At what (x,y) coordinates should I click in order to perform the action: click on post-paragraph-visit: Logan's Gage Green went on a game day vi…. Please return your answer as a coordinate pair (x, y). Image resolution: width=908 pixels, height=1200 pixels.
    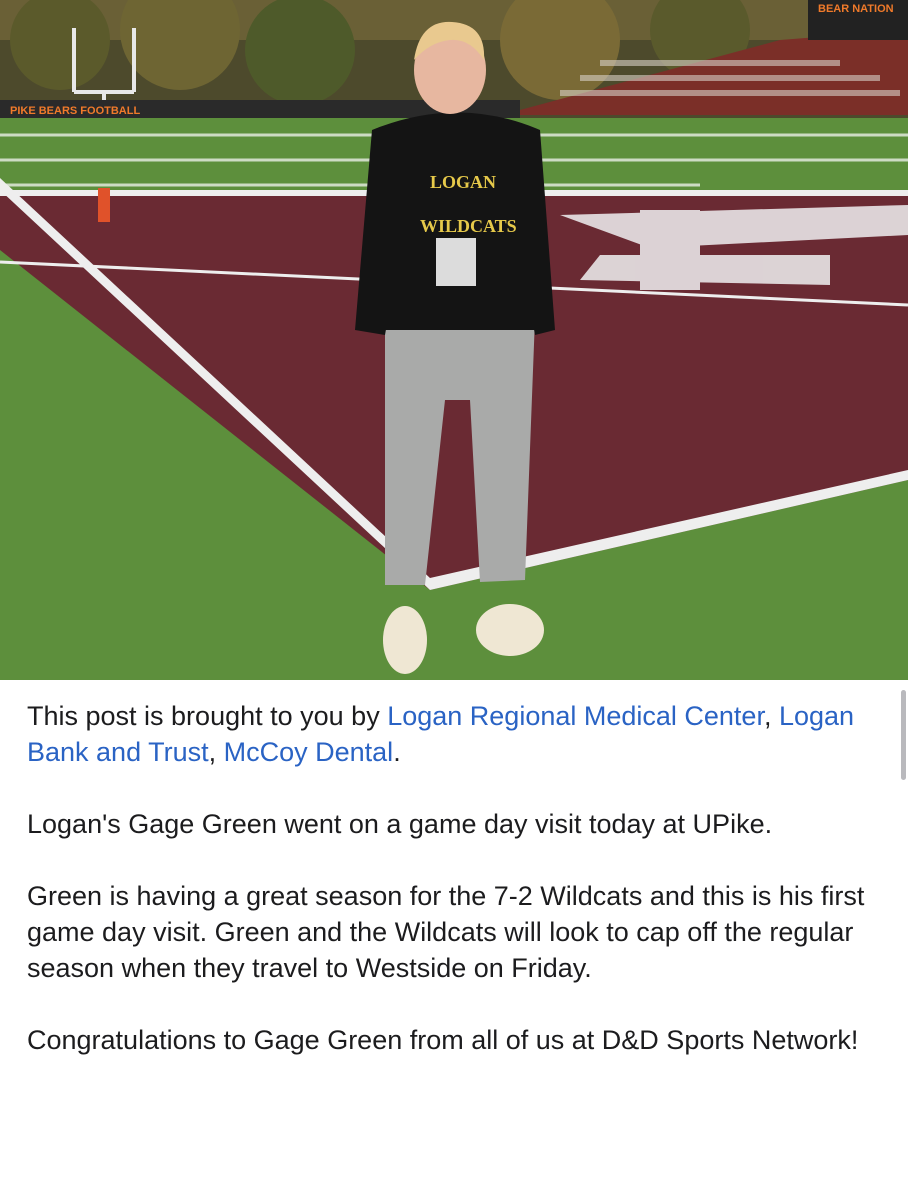
    Looking at the image, I should click on (400, 824).